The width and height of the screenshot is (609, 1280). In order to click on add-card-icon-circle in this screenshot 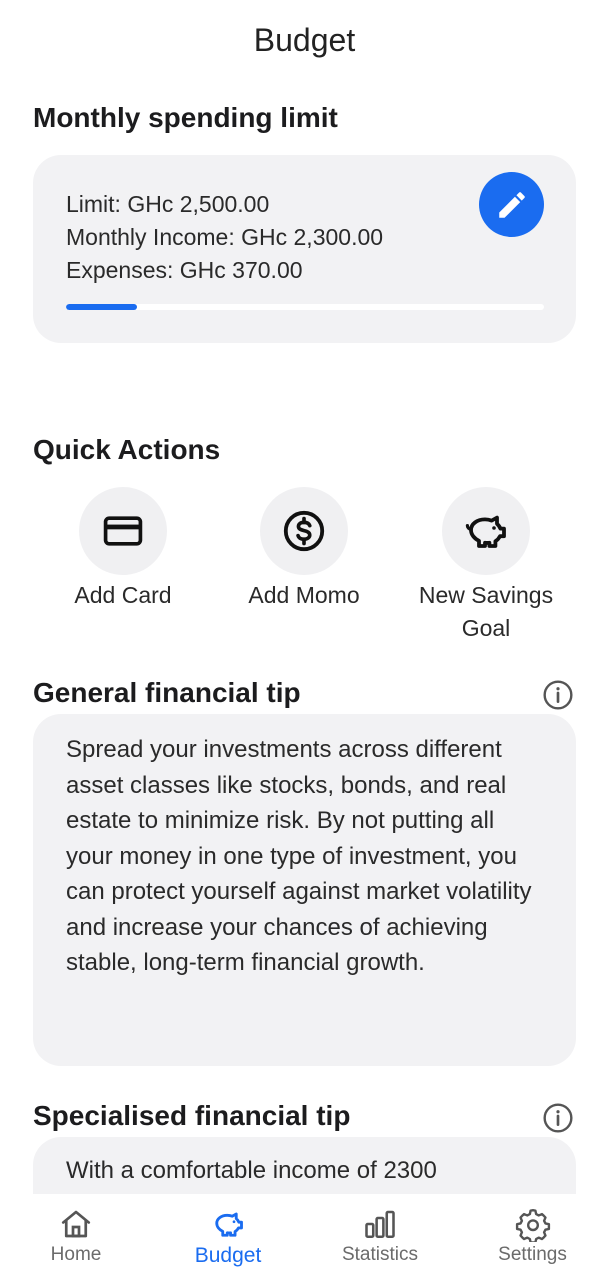, I will do `click(123, 531)`.